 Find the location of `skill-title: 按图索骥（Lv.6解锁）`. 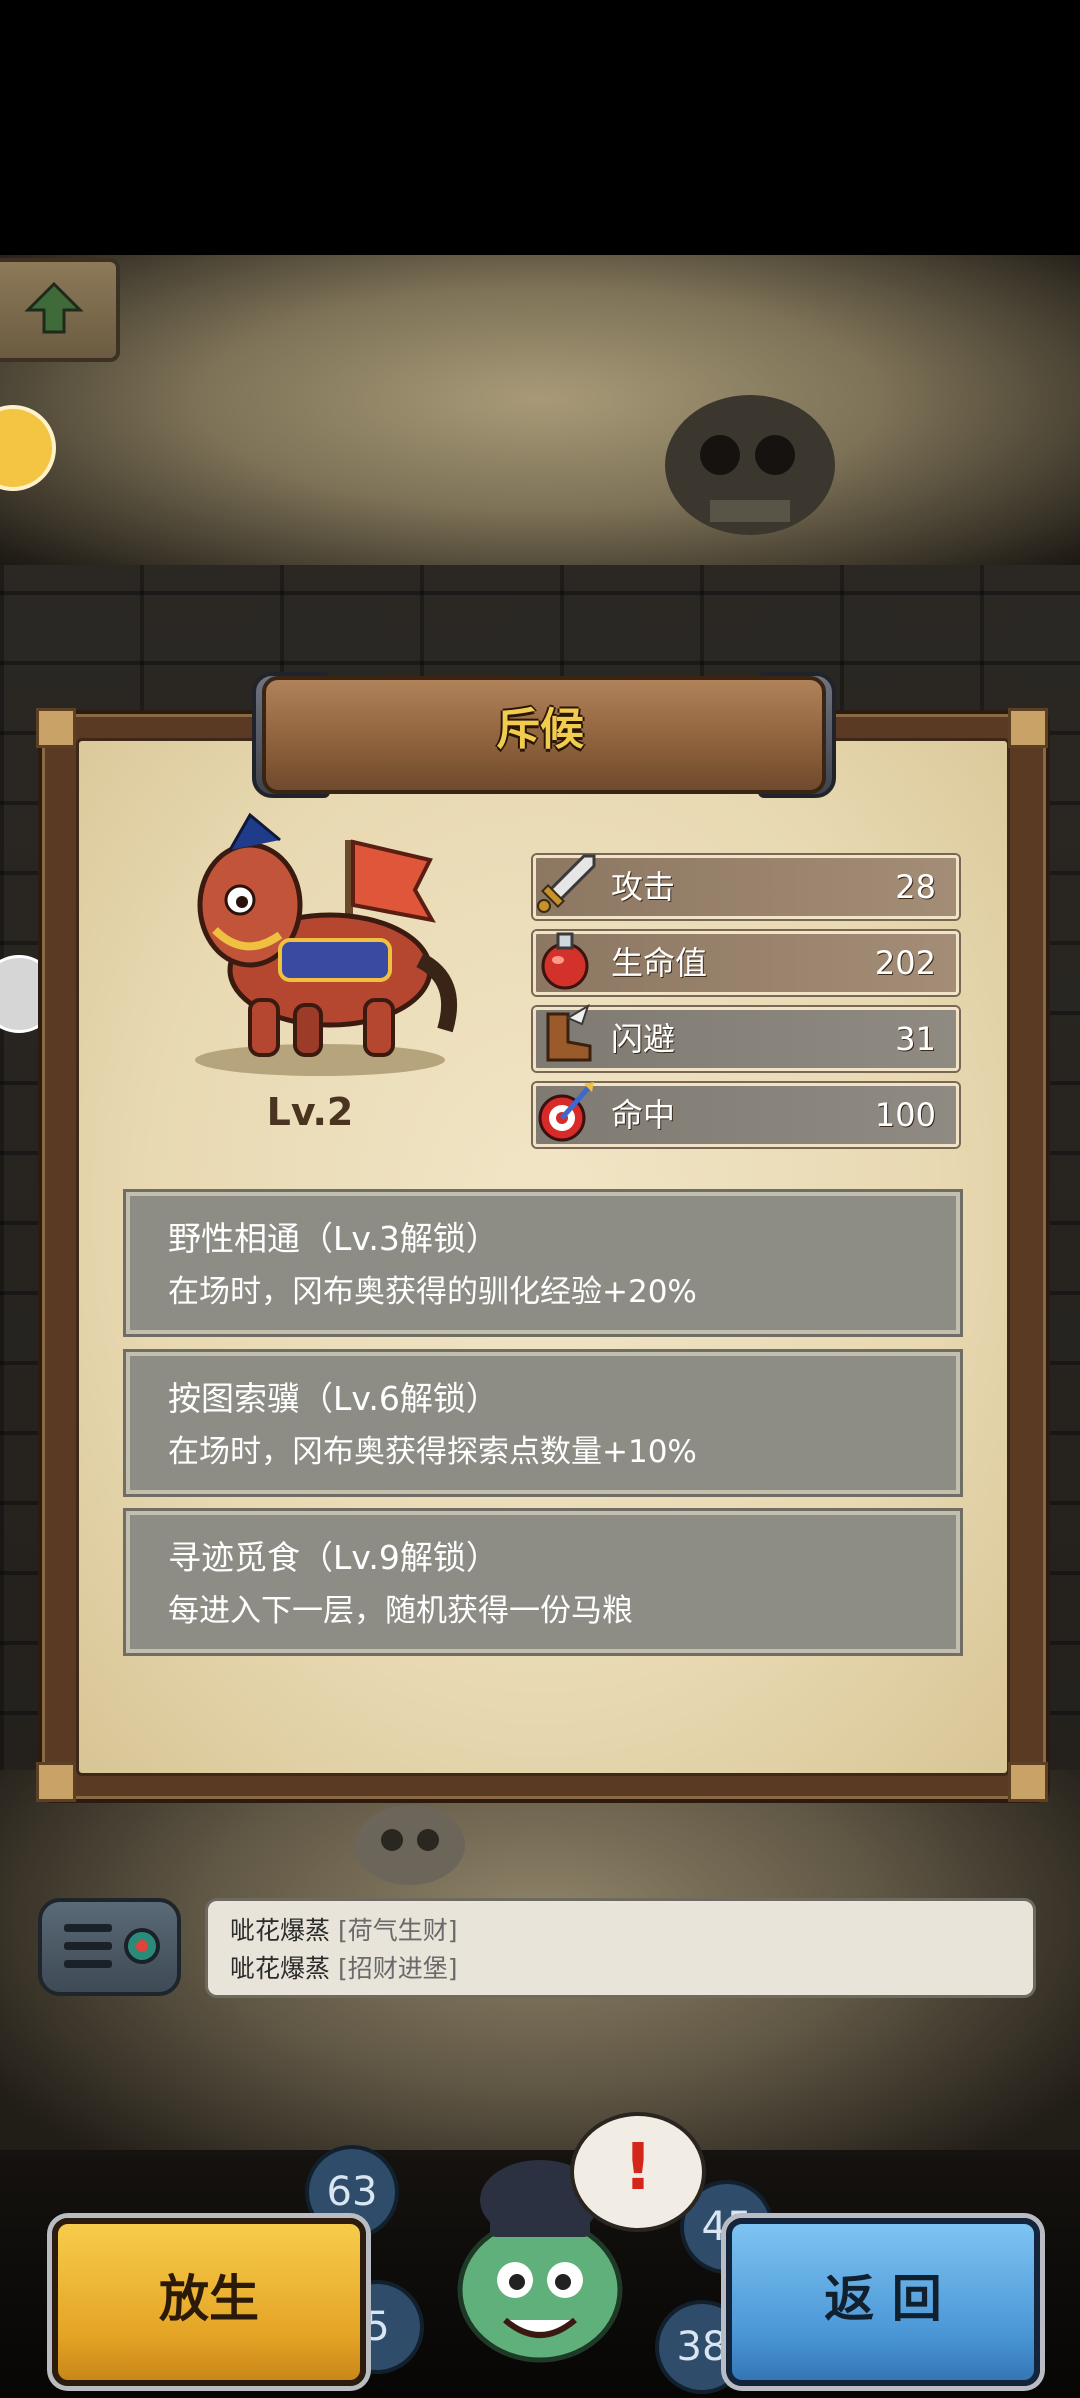

skill-title: 按图索骥（Lv.6解锁） is located at coordinates (333, 1398).